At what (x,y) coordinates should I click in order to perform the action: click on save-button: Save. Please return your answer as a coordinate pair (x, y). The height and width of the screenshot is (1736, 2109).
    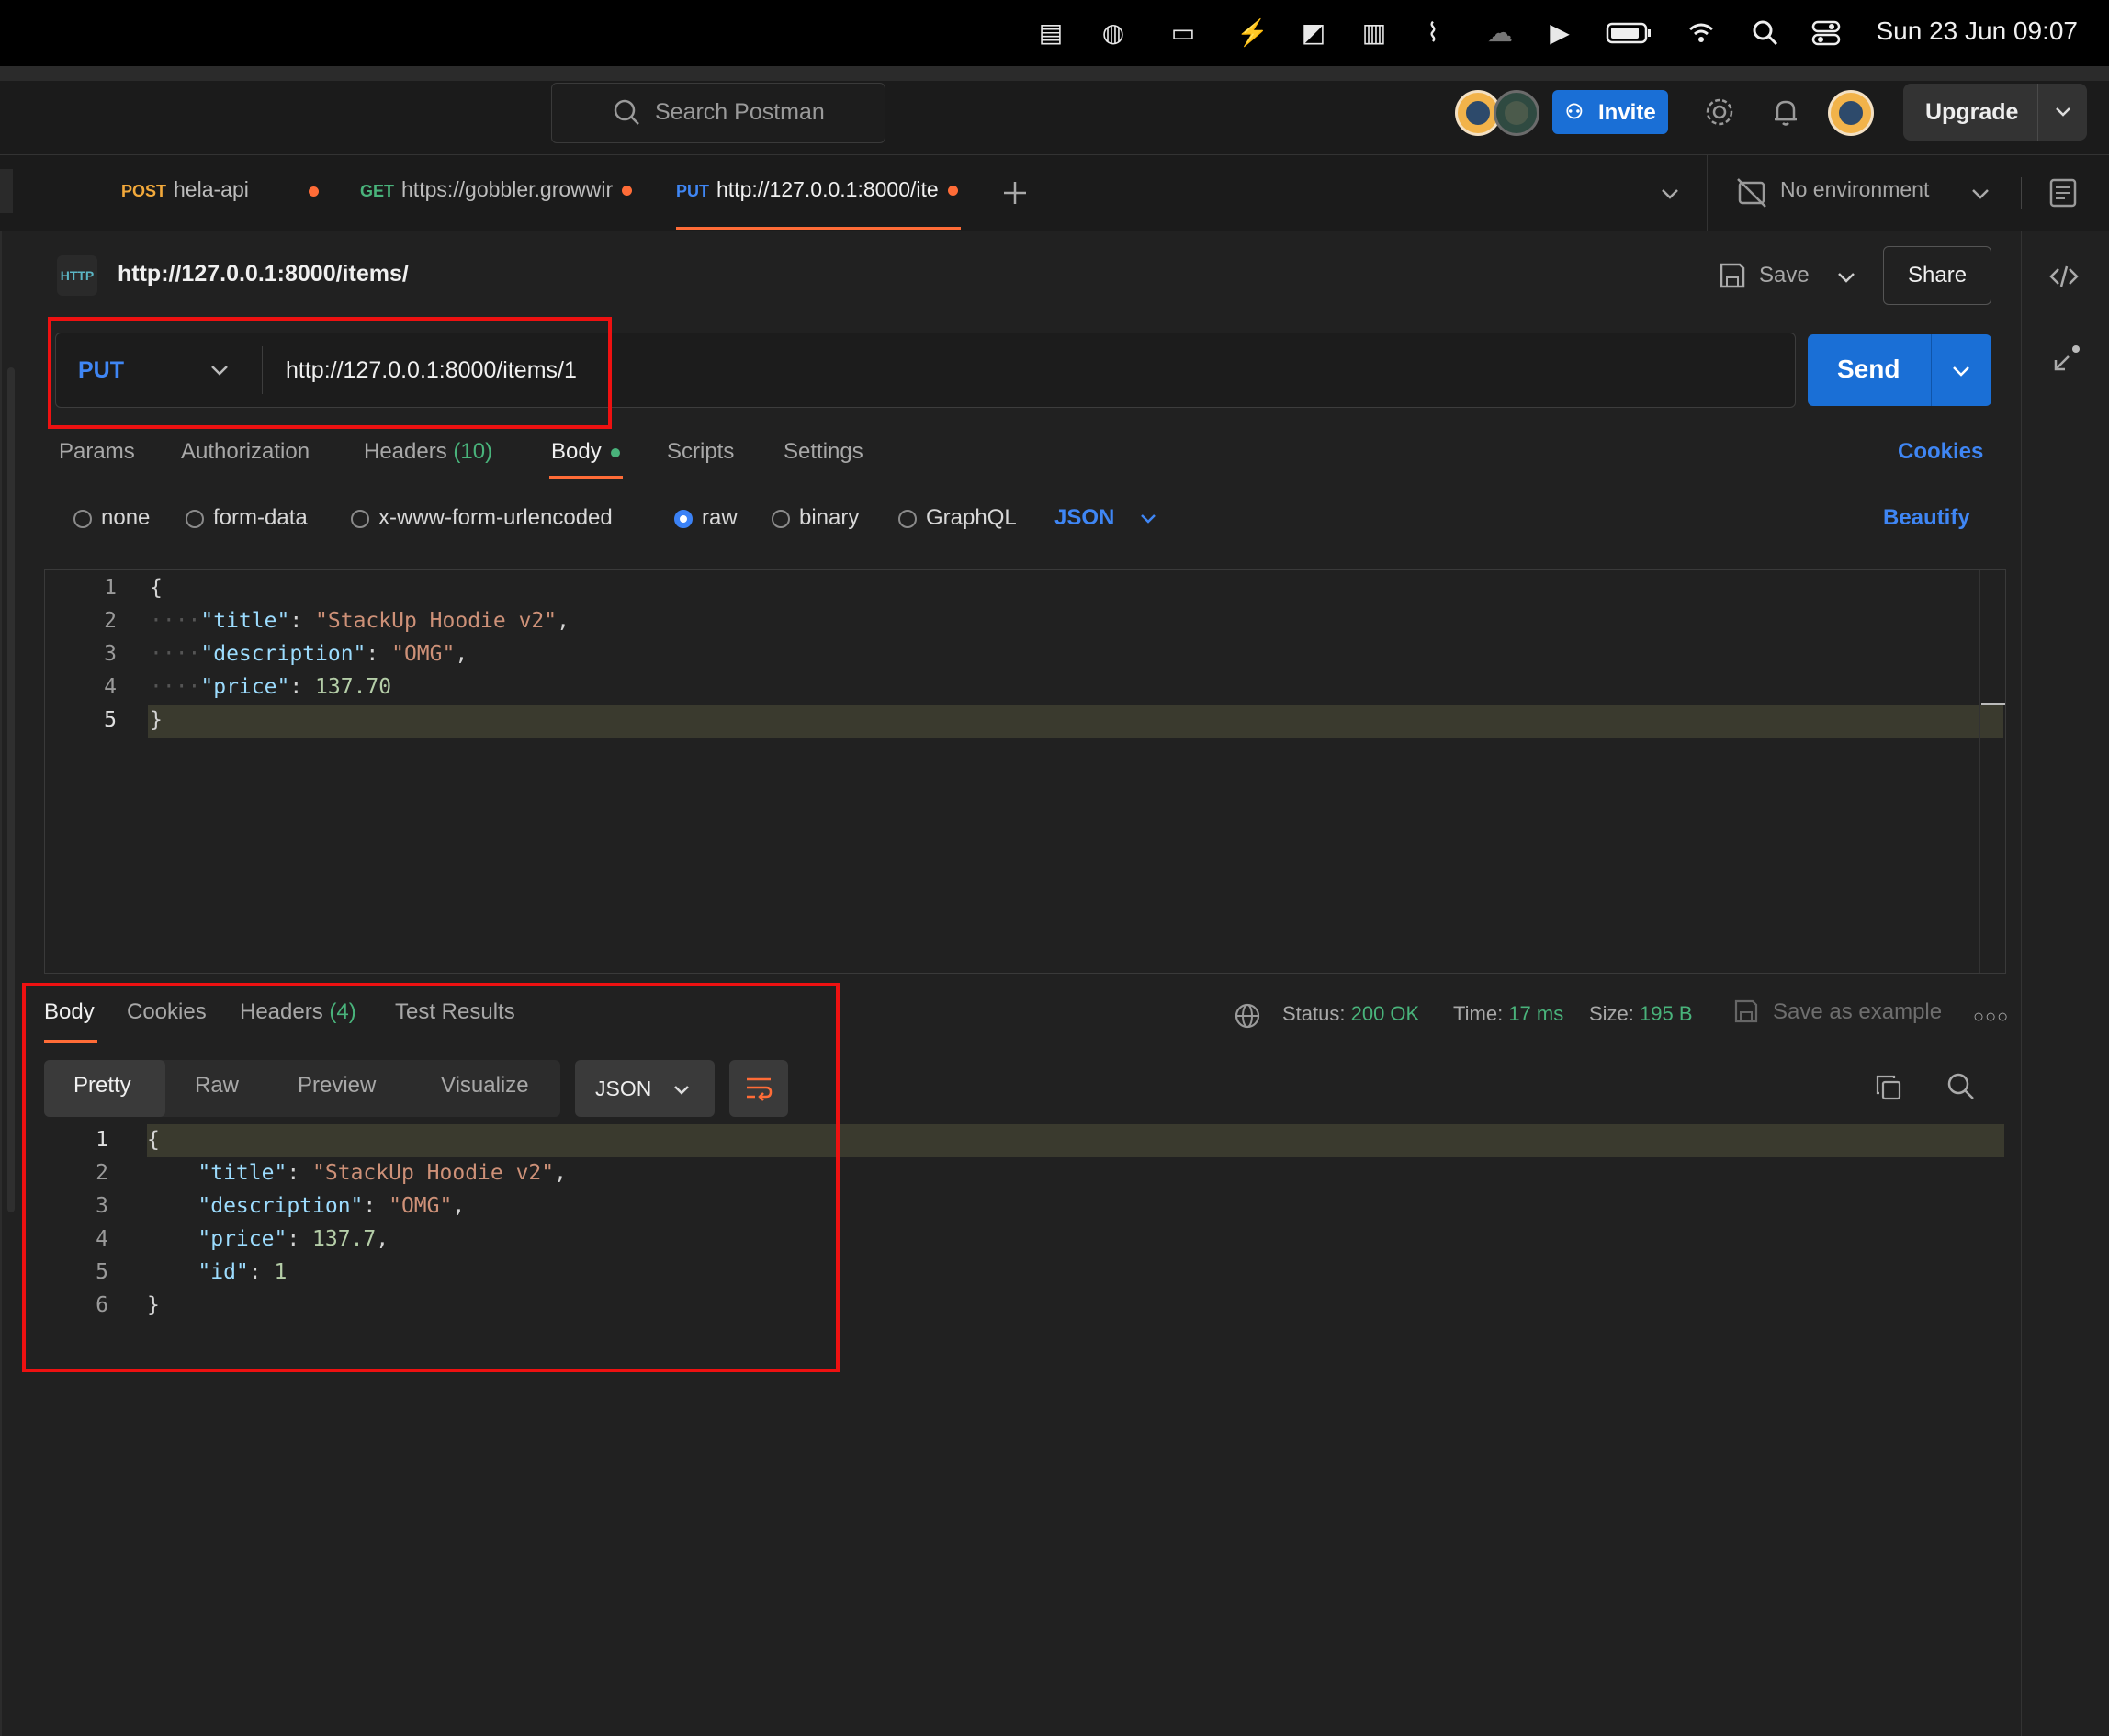
    Looking at the image, I should click on (1784, 275).